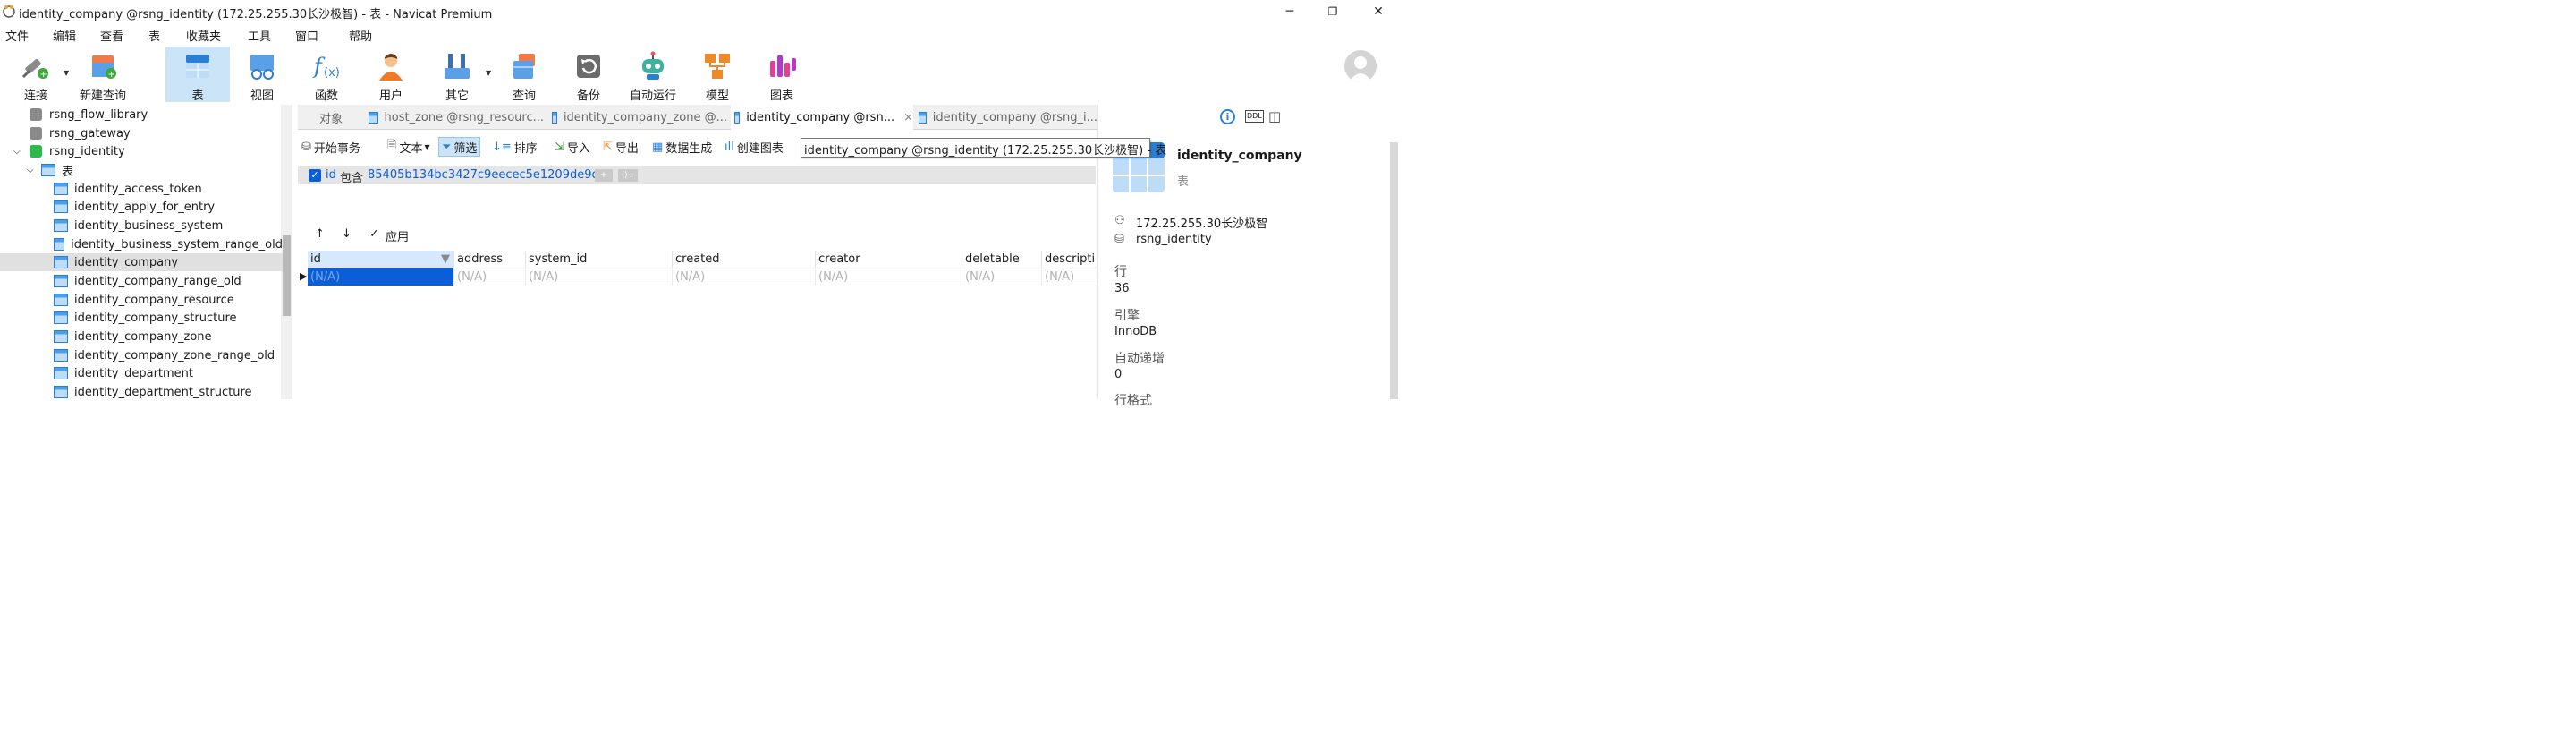 This screenshot has height=733, width=2576. I want to click on tree-item-rsng-identity: ⌵ rsng_identity, so click(141, 151).